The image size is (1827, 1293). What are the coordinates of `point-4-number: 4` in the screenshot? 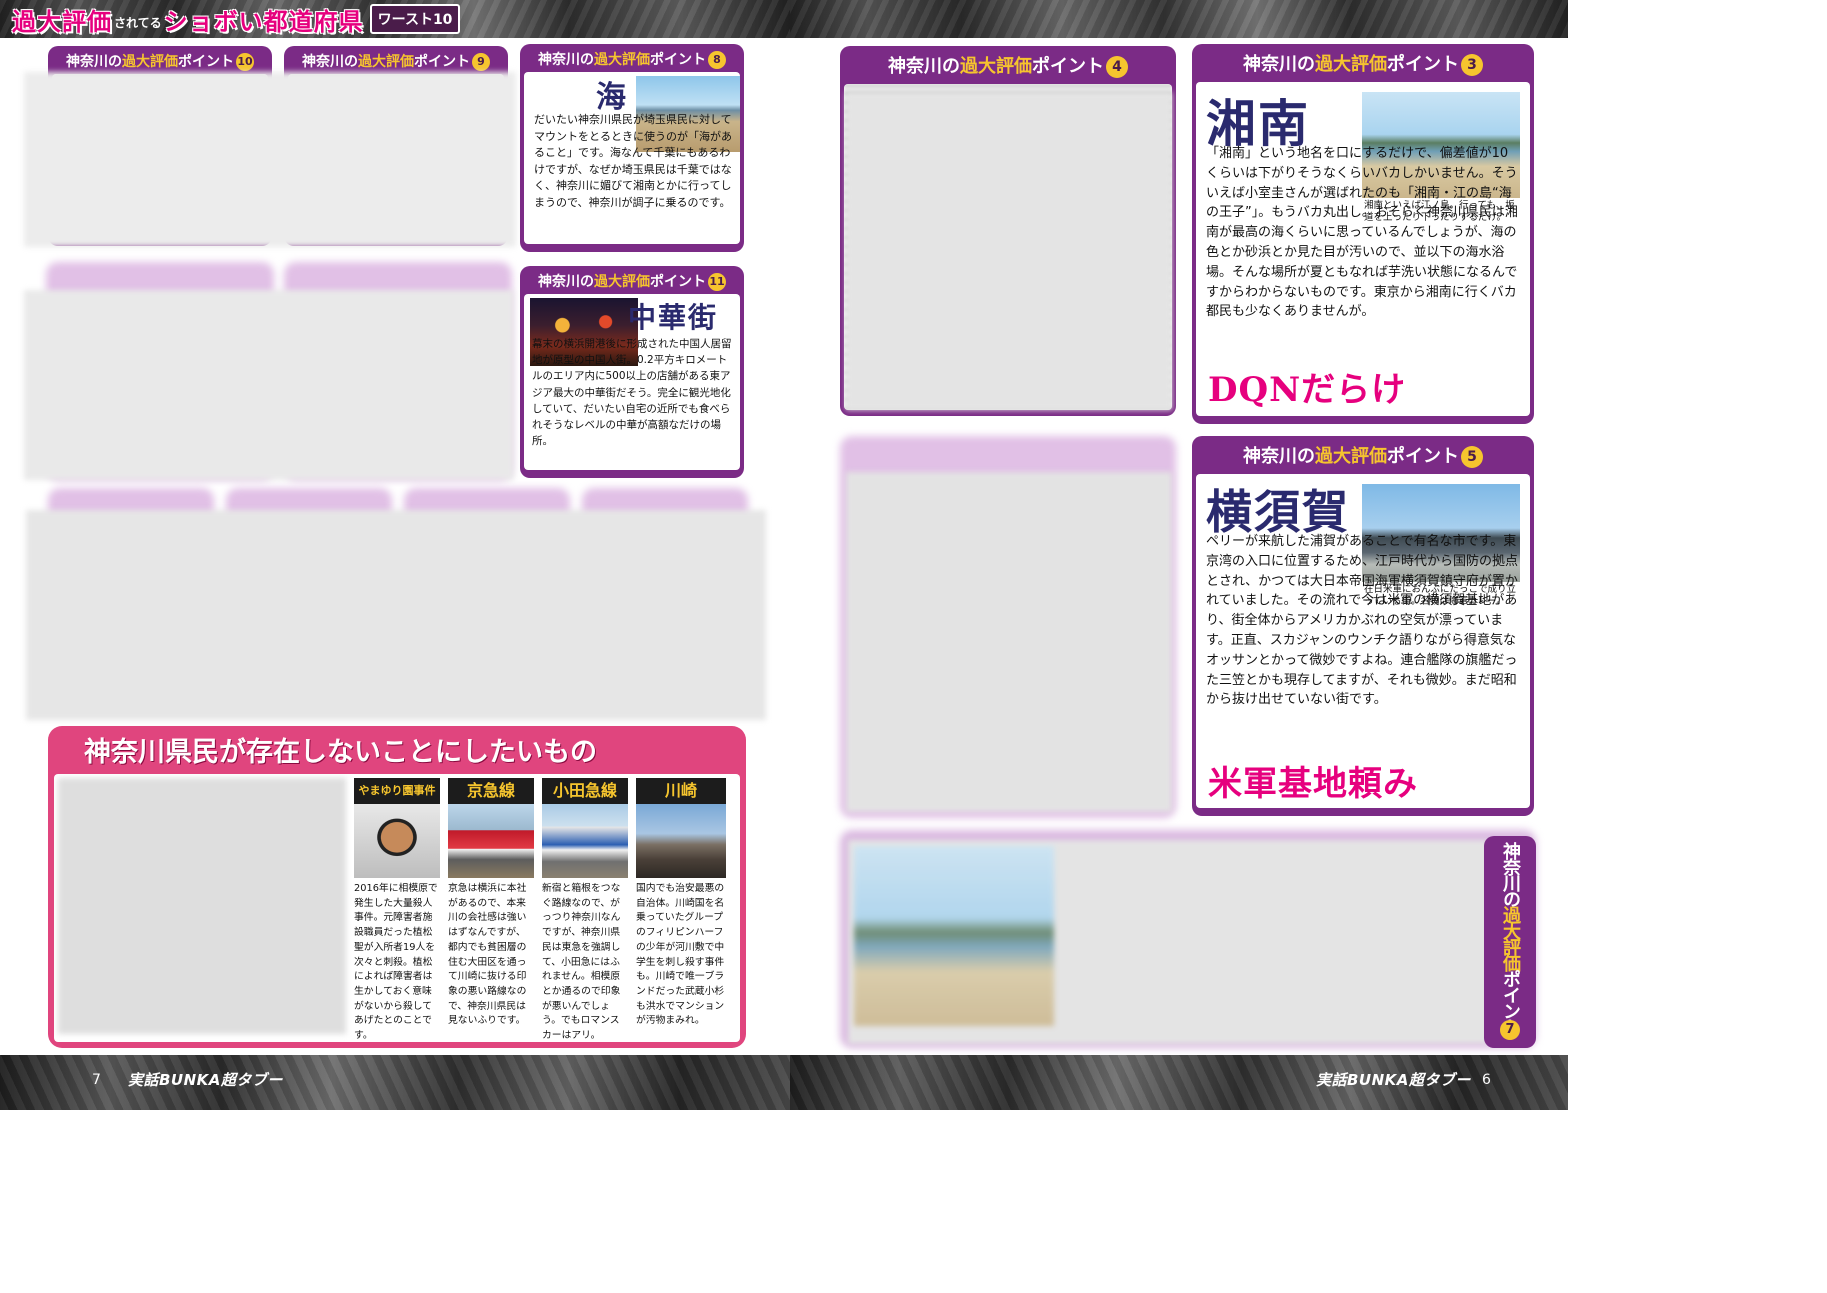 It's located at (1117, 67).